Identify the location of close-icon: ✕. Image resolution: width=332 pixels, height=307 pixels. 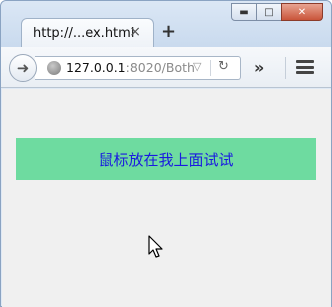
(302, 12).